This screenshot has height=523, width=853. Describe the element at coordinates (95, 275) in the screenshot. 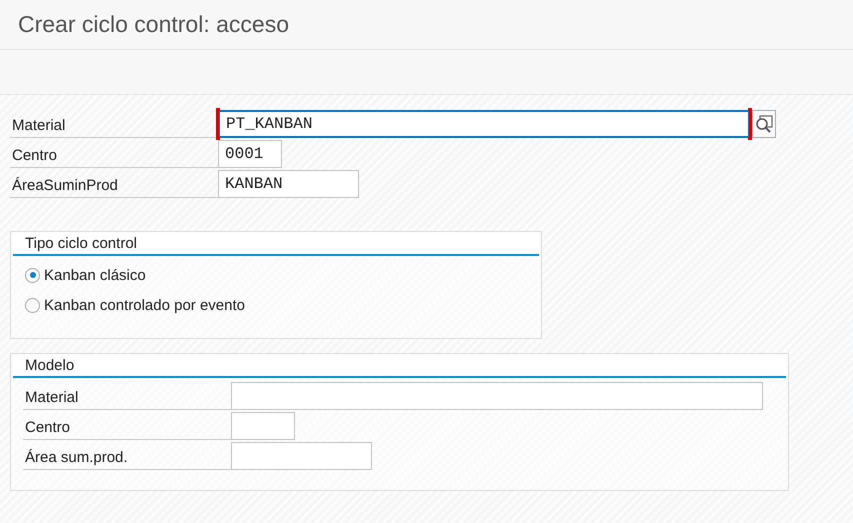

I see `radio-label: Kanban clásico` at that location.